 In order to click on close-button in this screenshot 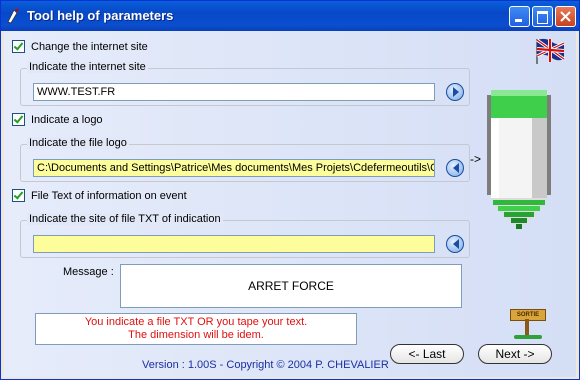, I will do `click(565, 16)`.